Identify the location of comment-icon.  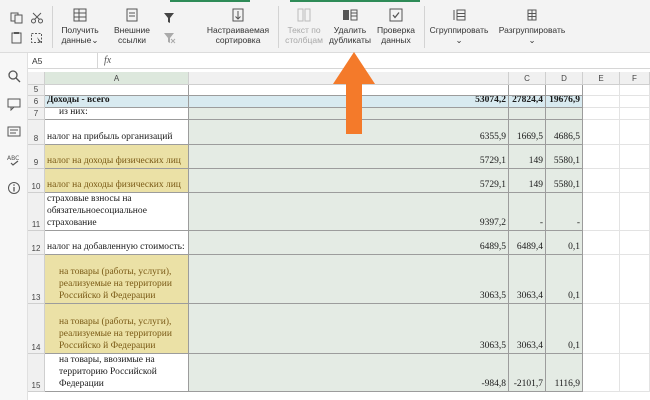
(14, 104).